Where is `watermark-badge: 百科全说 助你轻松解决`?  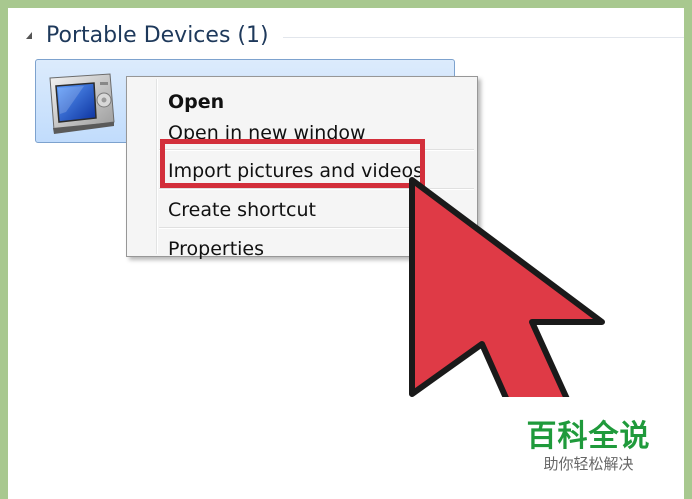 watermark-badge: 百科全说 助你轻松解决 is located at coordinates (588, 440).